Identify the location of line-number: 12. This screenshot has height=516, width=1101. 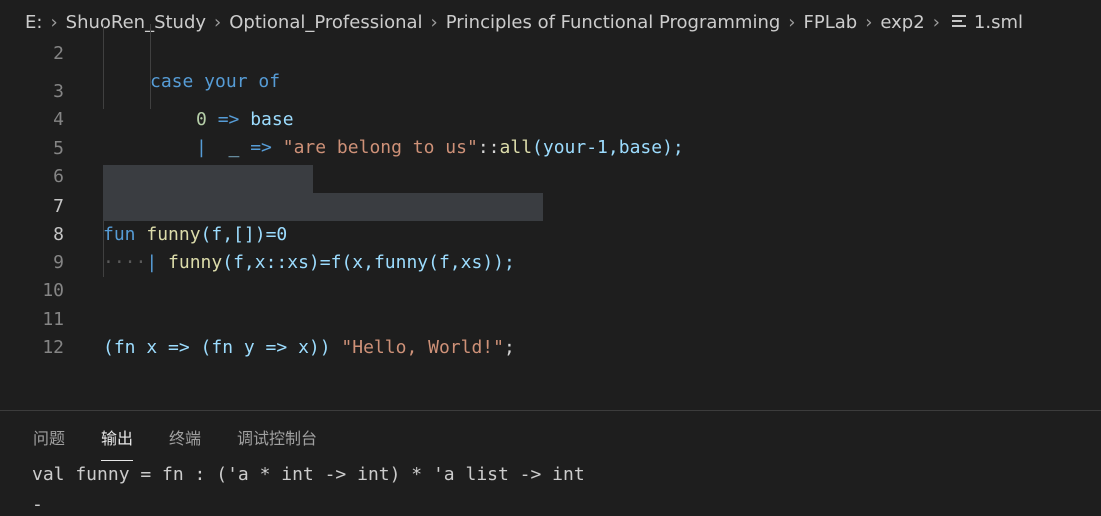
(53, 347).